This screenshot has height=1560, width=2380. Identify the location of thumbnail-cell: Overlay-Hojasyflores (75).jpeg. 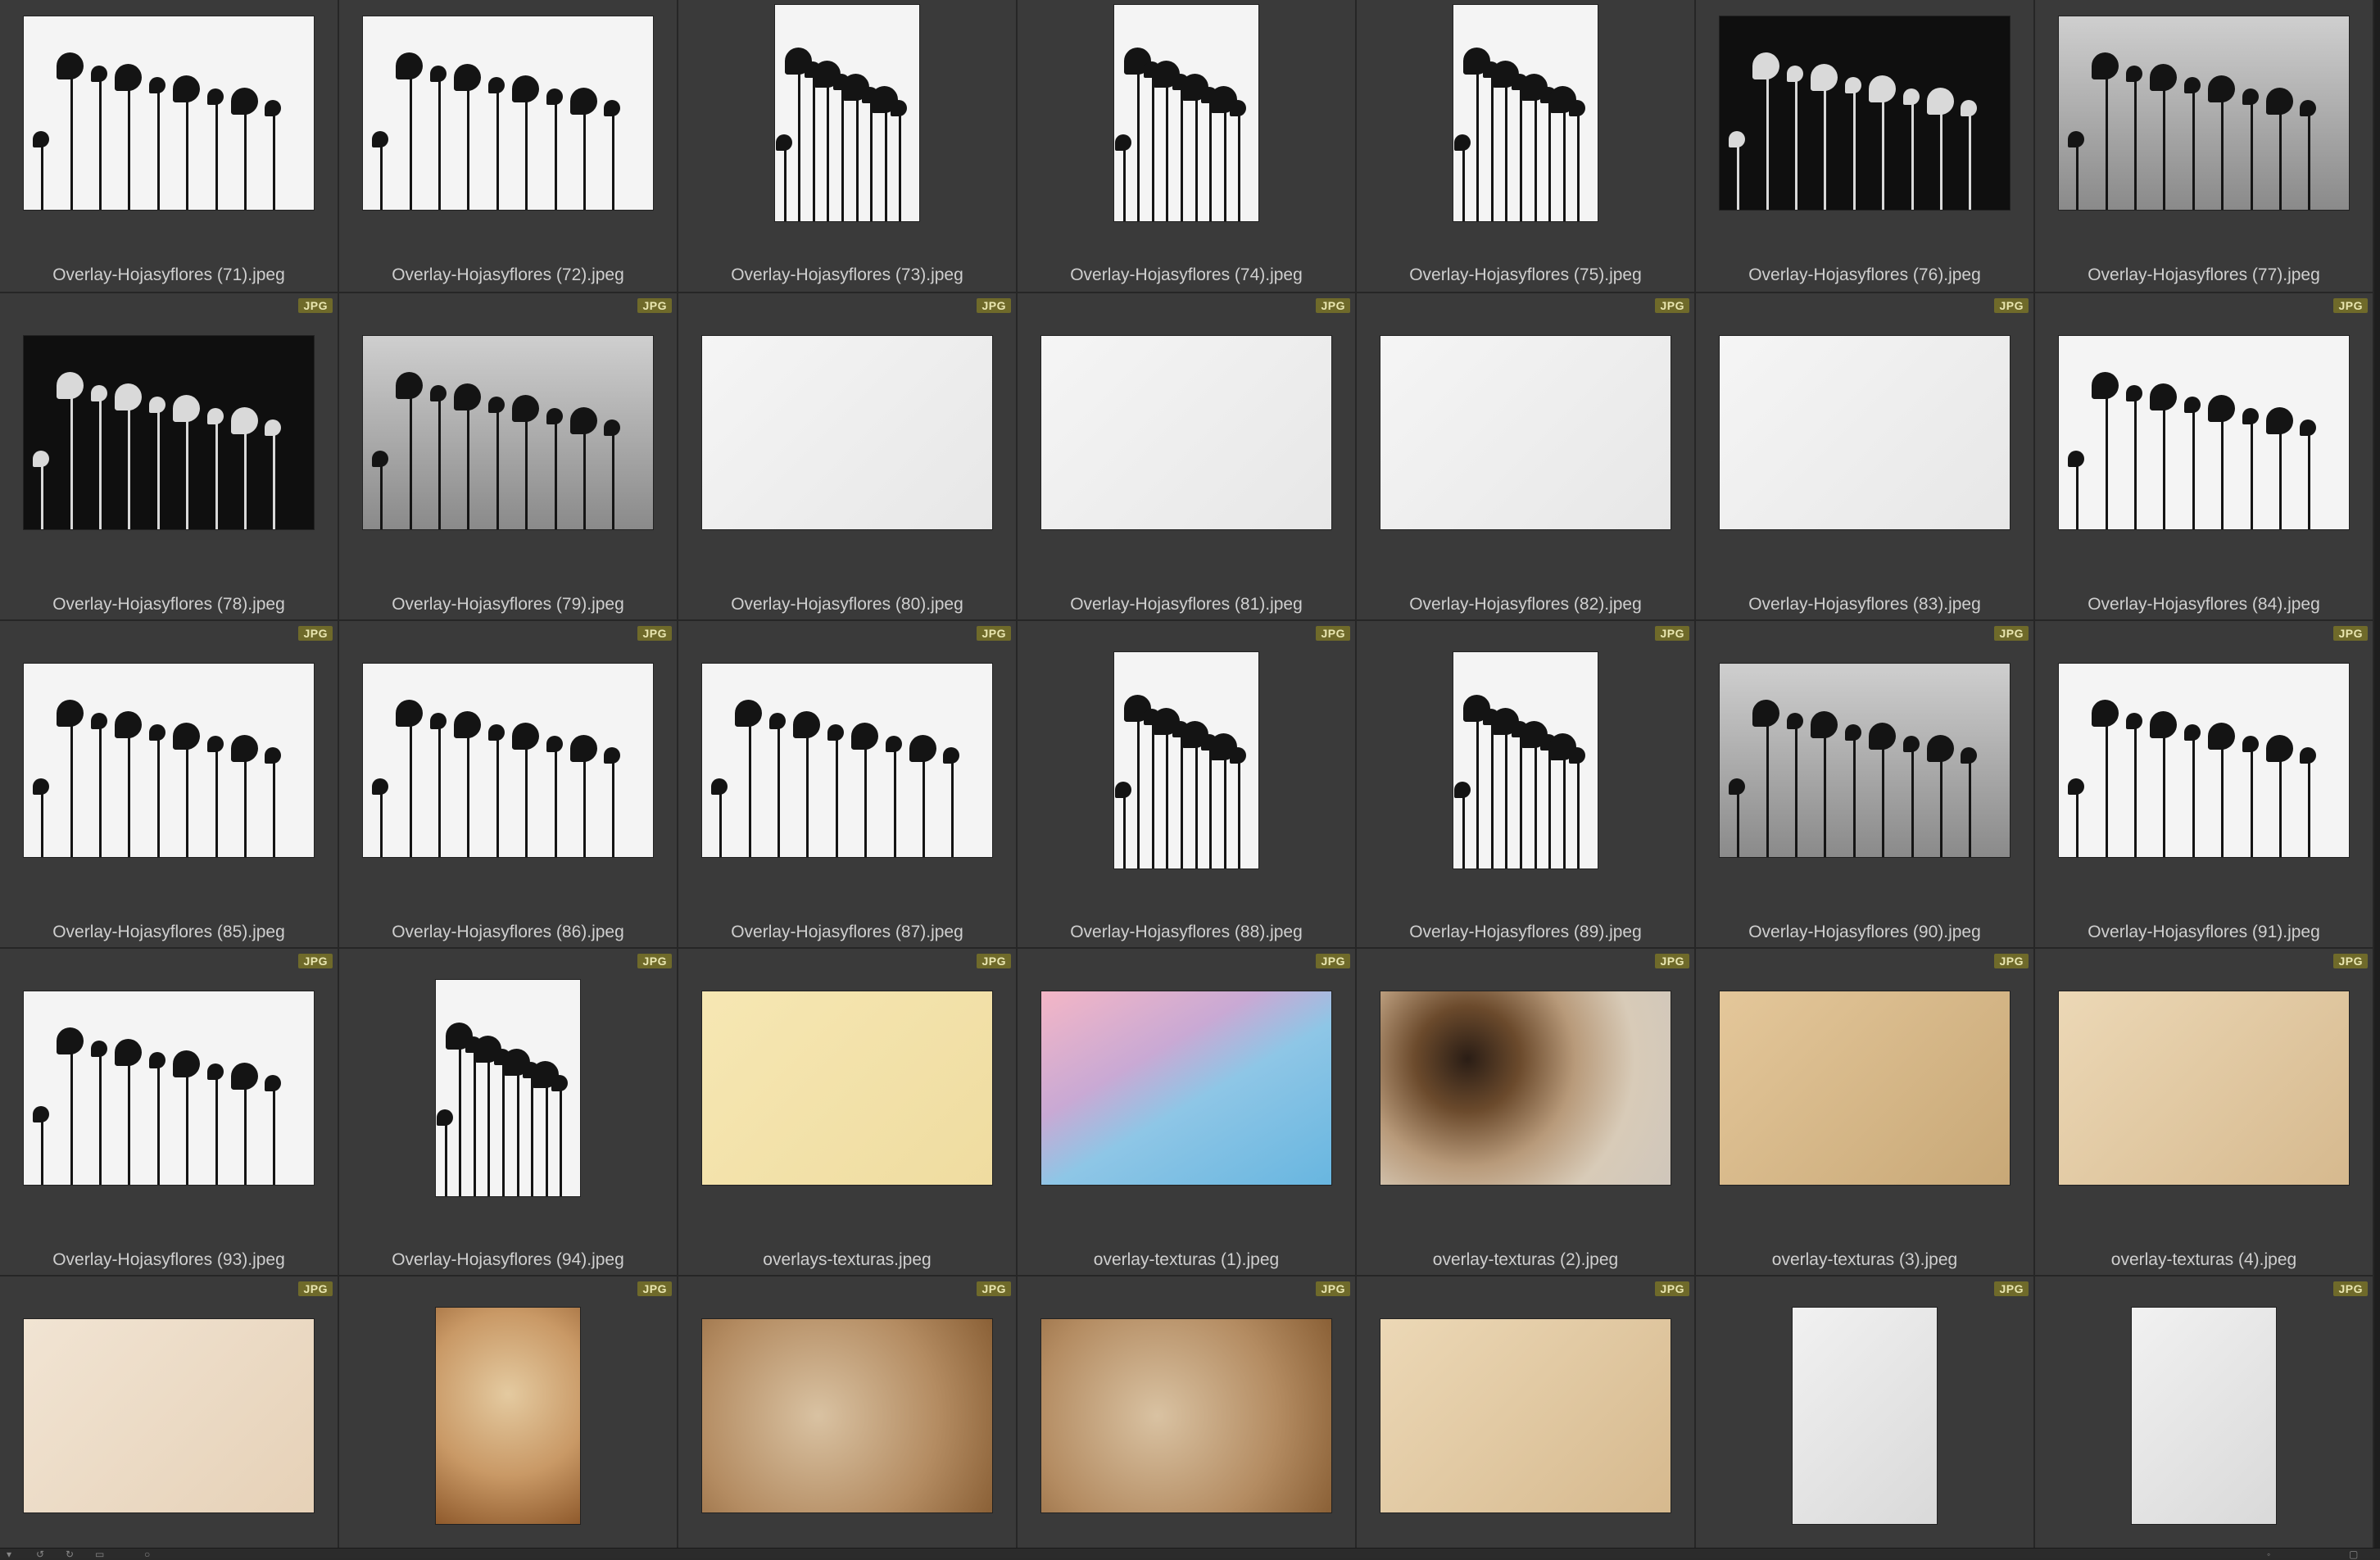
(1526, 146).